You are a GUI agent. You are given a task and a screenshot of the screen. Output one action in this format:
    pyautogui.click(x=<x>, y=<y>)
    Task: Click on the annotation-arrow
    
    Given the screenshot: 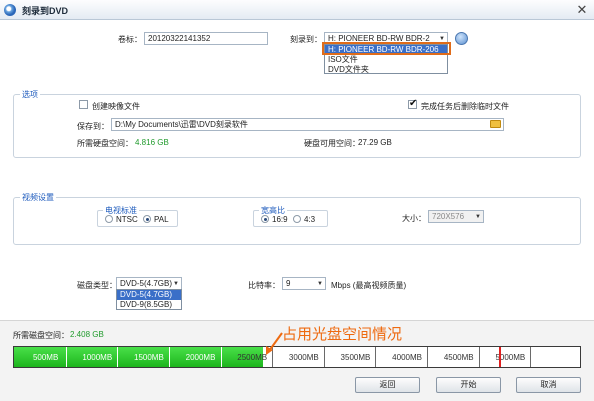 What is the action you would take?
    pyautogui.click(x=274, y=343)
    